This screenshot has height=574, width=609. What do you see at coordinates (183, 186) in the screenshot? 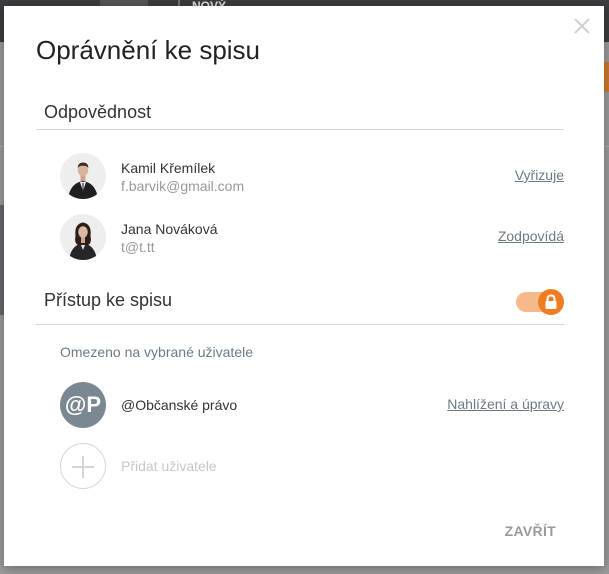
I see `person-email: f.barvik@gmail.com` at bounding box center [183, 186].